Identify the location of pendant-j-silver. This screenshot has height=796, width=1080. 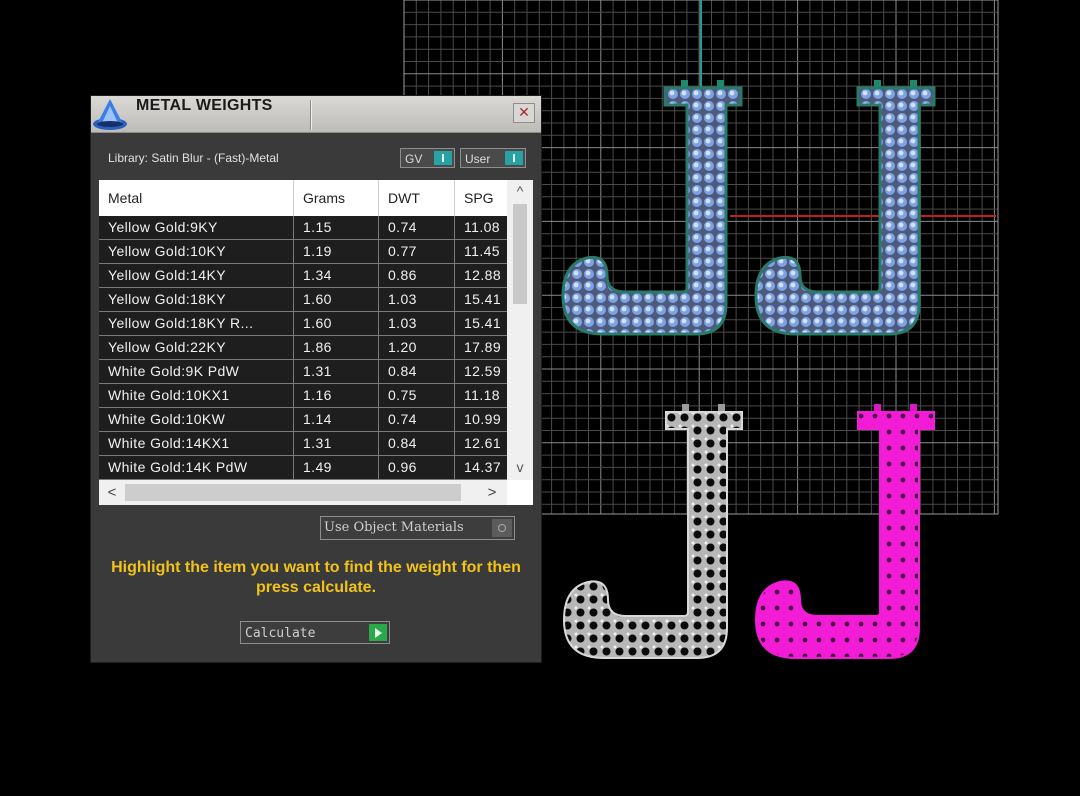
(653, 531).